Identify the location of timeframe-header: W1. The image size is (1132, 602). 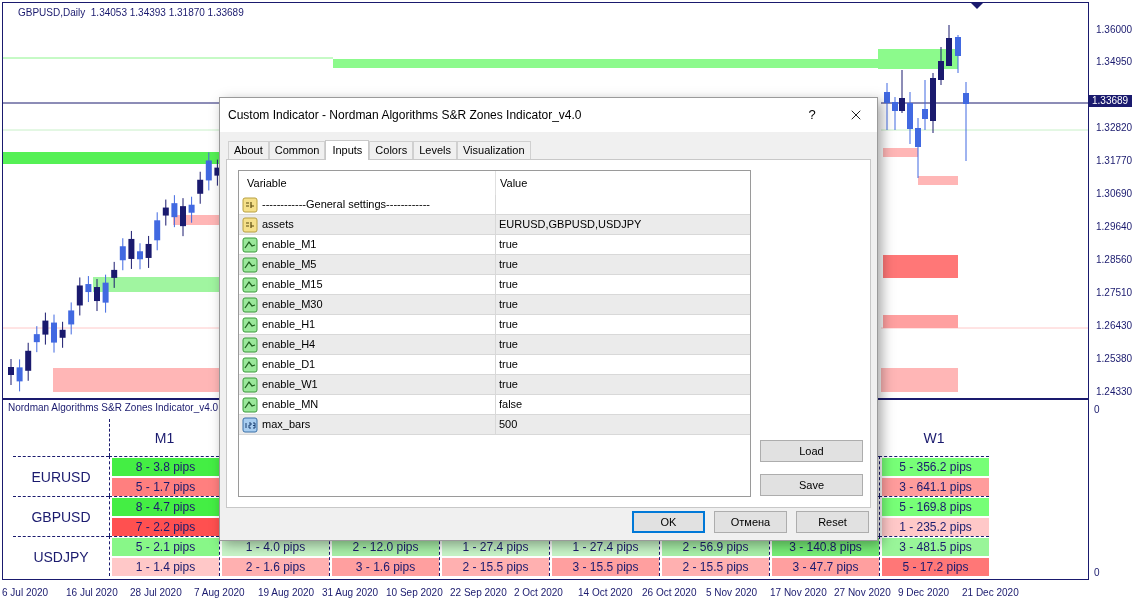
(934, 437).